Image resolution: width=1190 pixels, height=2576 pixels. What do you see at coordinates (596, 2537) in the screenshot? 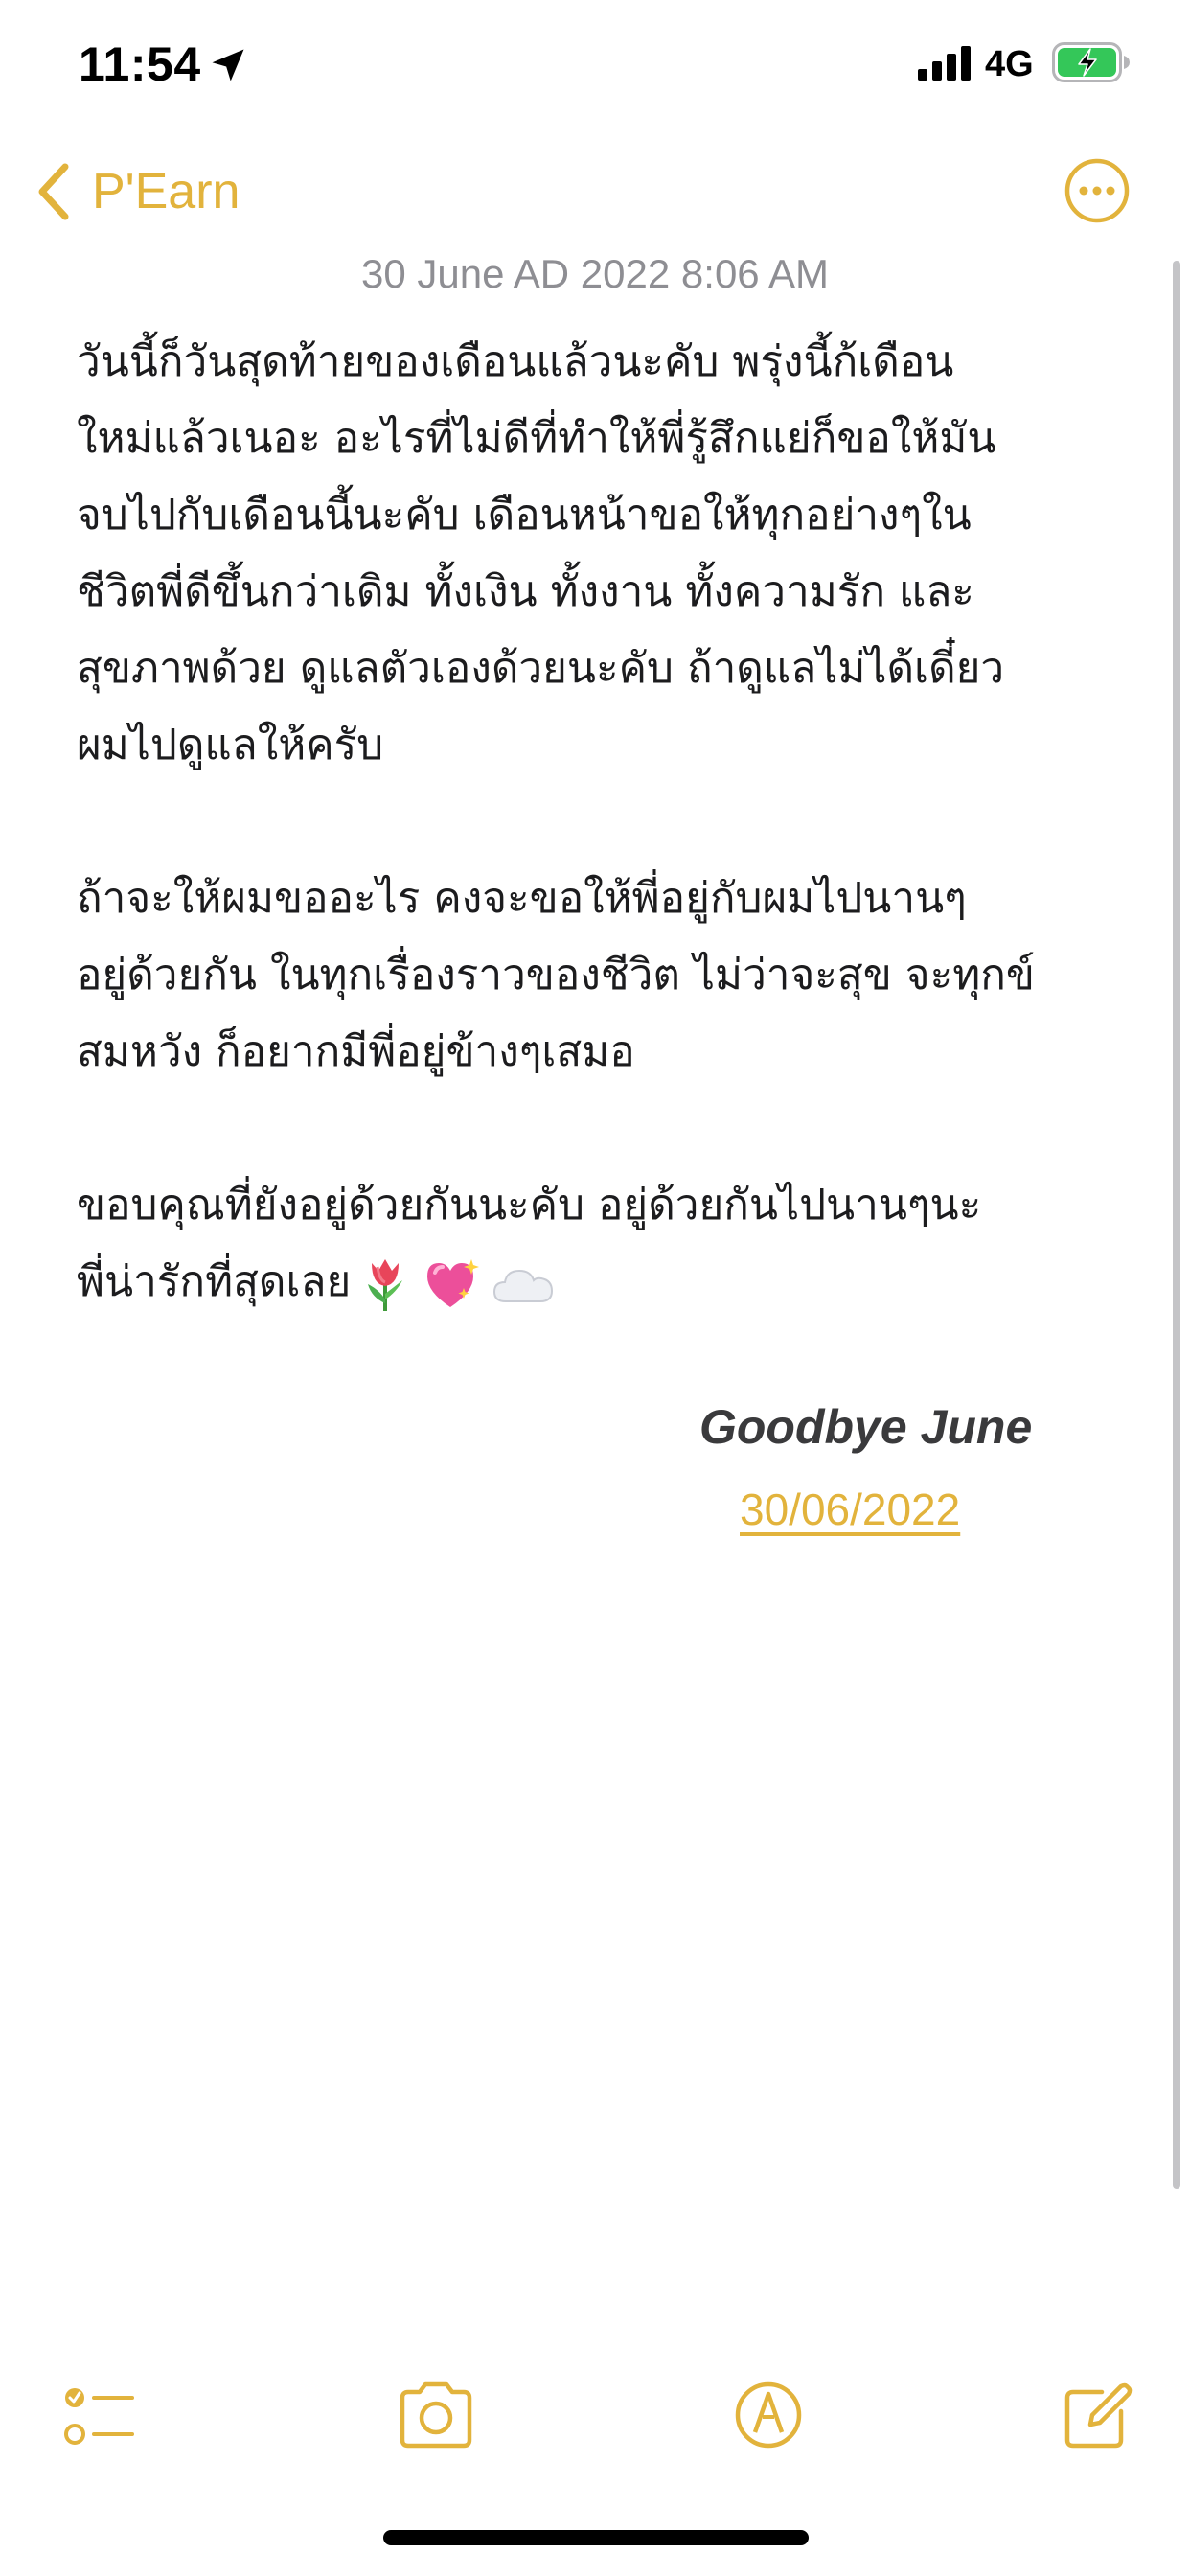
I see `home-indicator` at bounding box center [596, 2537].